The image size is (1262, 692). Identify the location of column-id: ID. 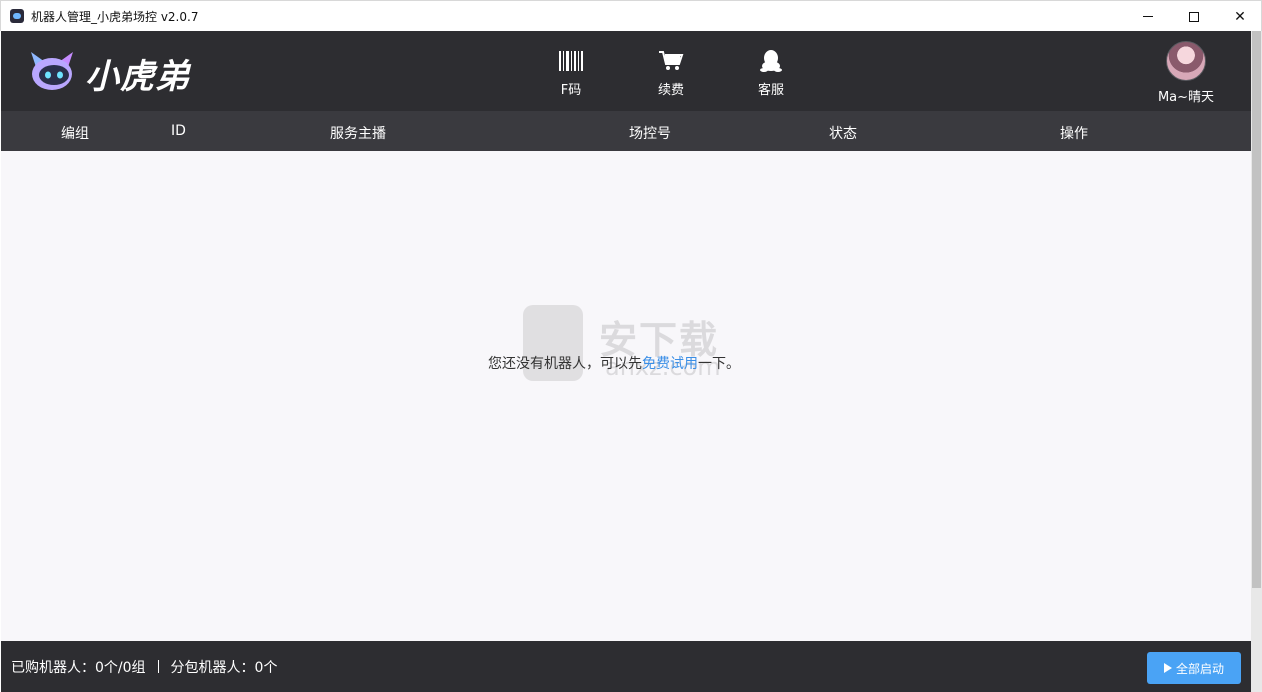
(178, 131).